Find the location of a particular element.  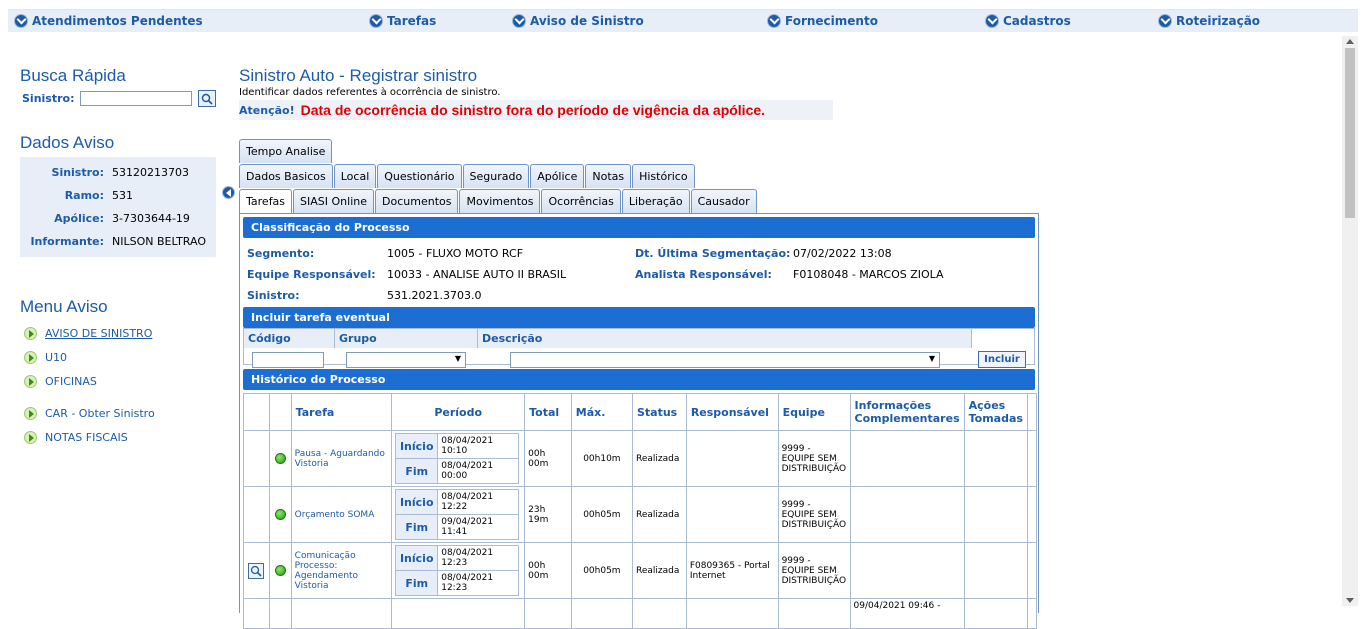

tab-segurado: Segurado is located at coordinates (496, 176).